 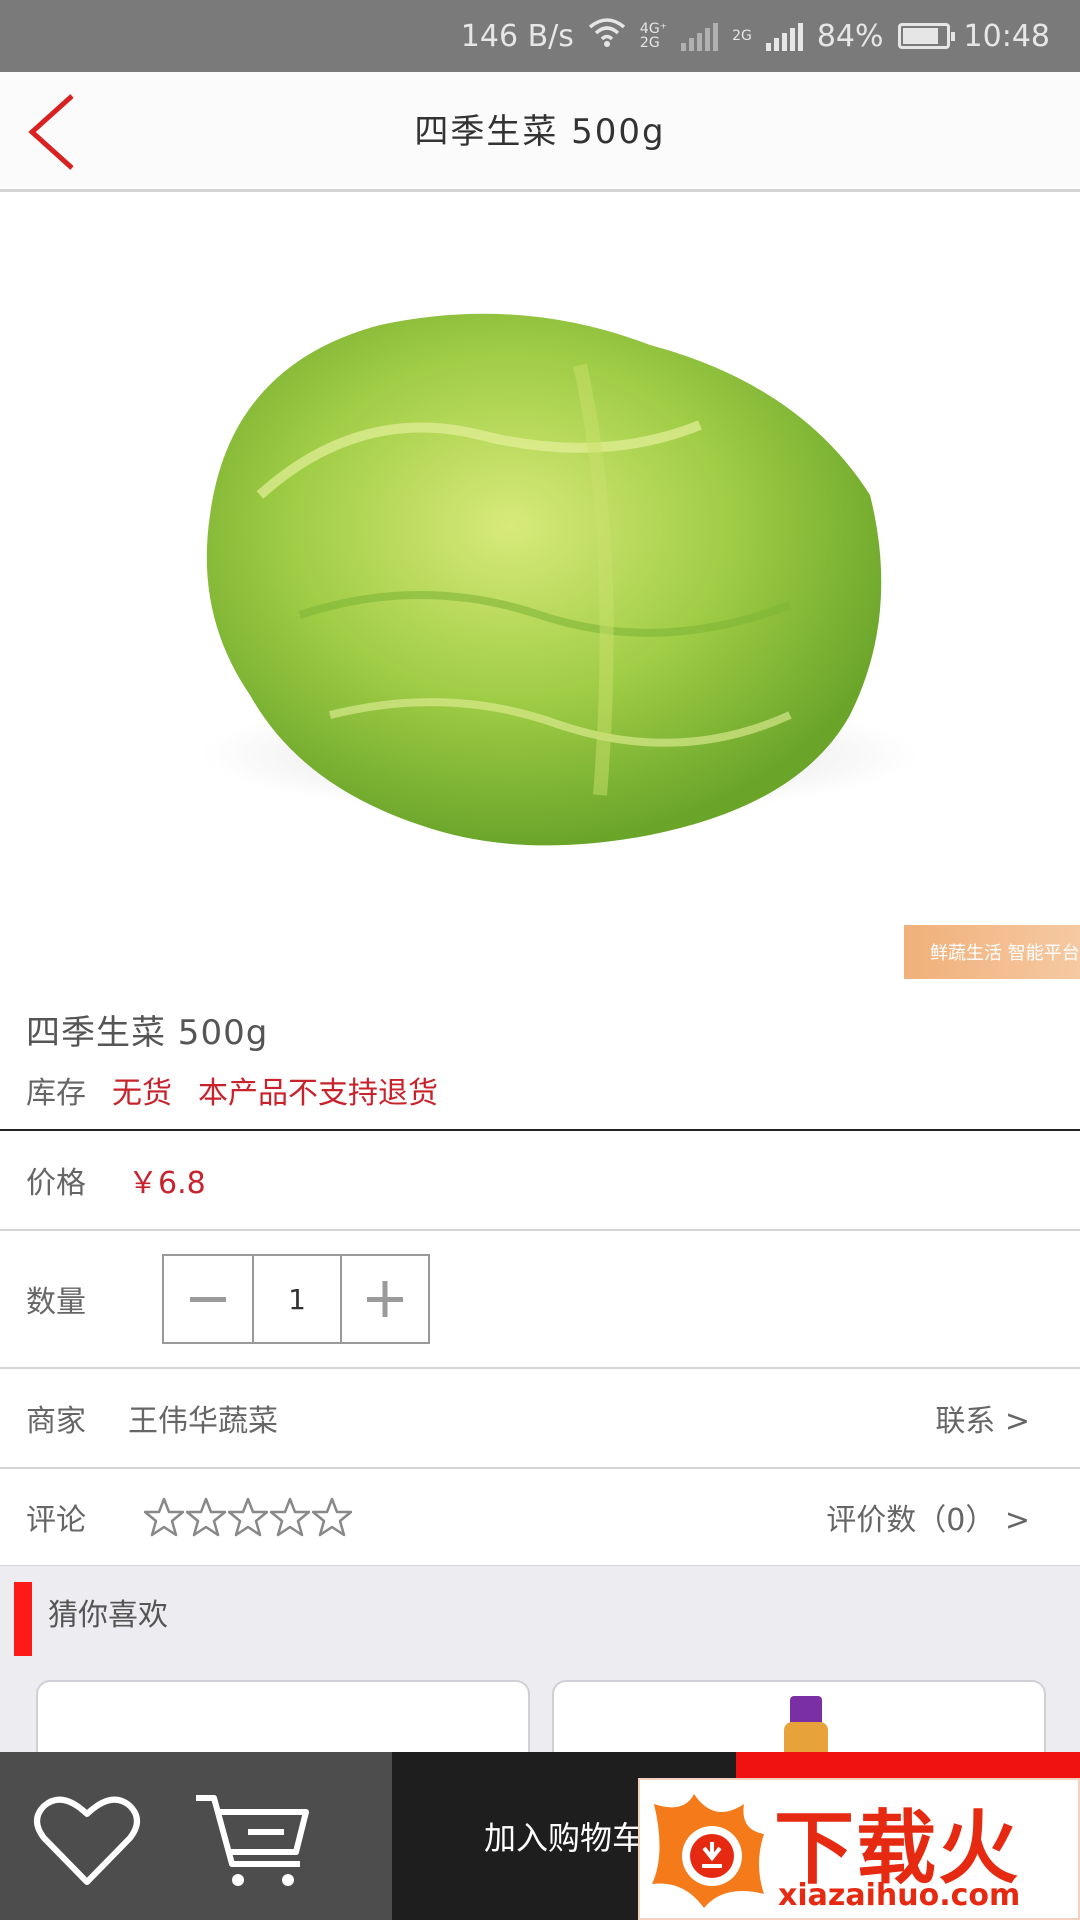 I want to click on battery-icon, so click(x=926, y=36).